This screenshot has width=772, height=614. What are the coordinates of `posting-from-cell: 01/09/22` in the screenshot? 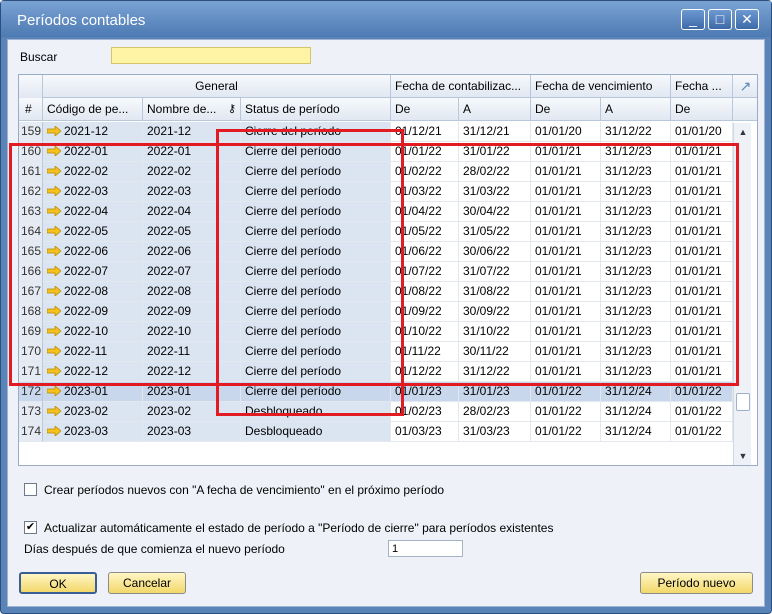 It's located at (425, 312).